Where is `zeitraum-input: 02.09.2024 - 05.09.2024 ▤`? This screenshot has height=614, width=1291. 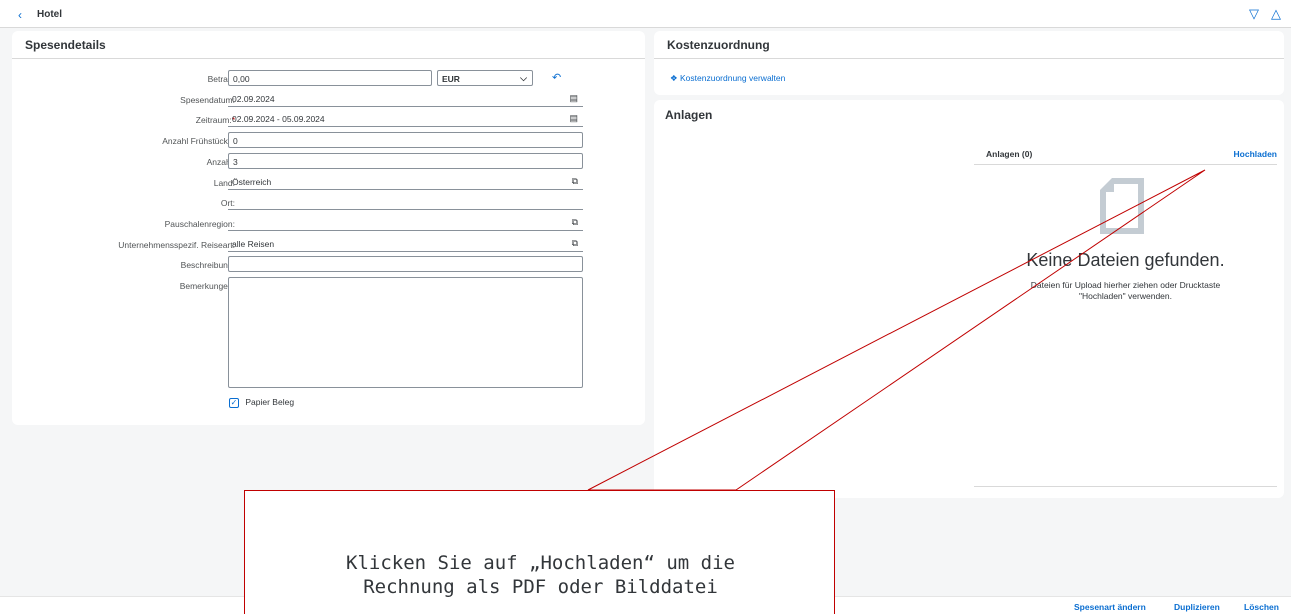 zeitraum-input: 02.09.2024 - 05.09.2024 ▤ is located at coordinates (405, 119).